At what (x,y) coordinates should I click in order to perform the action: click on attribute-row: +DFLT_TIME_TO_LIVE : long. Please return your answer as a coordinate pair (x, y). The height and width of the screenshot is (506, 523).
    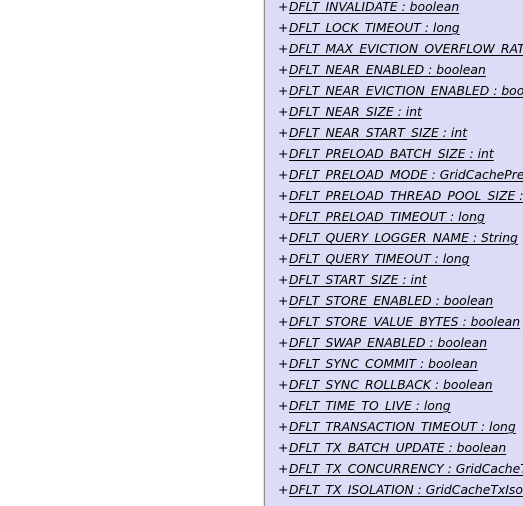
    Looking at the image, I should click on (400, 405).